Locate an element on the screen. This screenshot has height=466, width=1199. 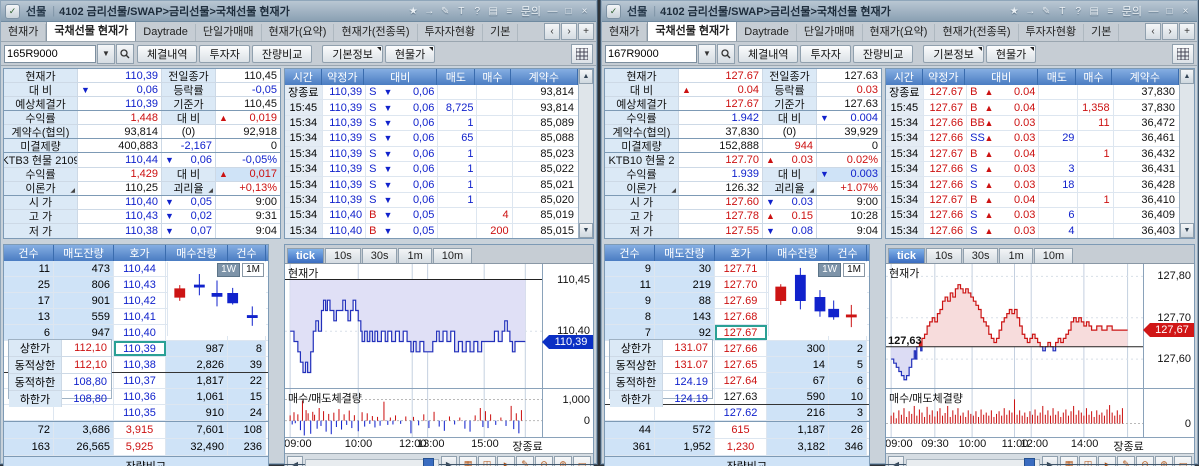
time-sales-scrollbar: ▲ ▼ is located at coordinates (1186, 153).